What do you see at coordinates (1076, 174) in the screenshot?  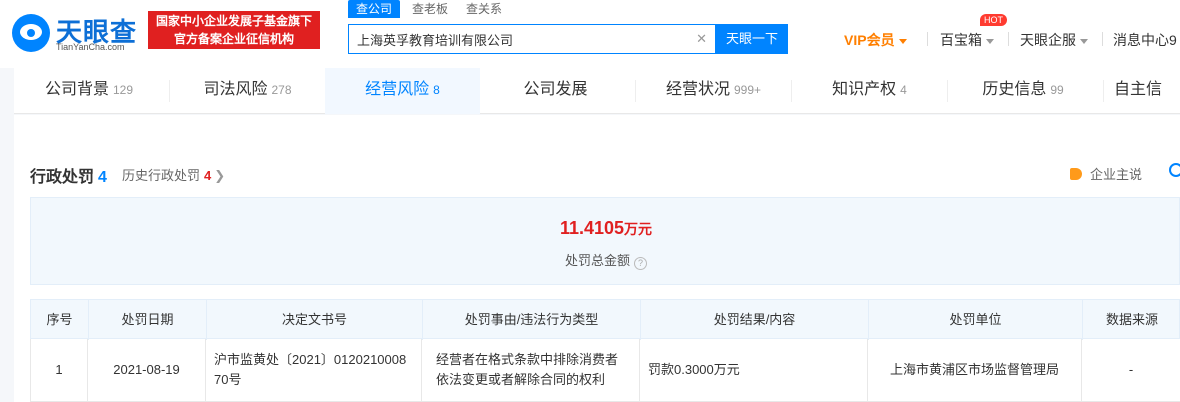 I see `speaker-icon` at bounding box center [1076, 174].